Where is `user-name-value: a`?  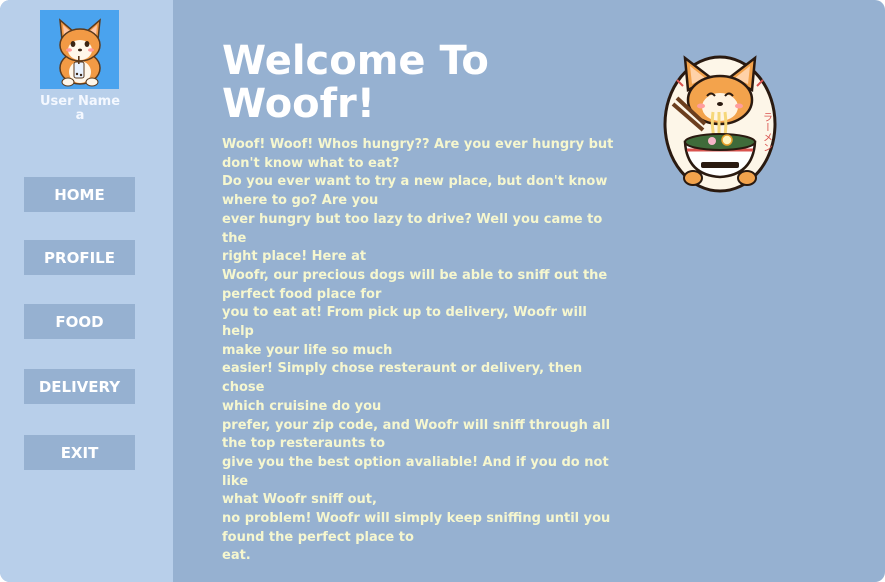
user-name-value: a is located at coordinates (80, 115).